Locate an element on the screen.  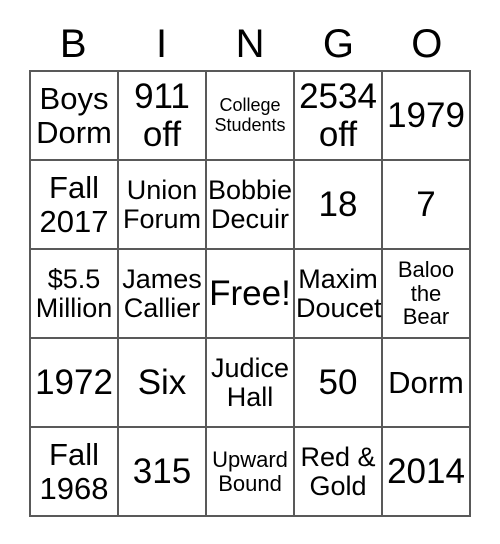
bingo-cell: College Students is located at coordinates (251, 116).